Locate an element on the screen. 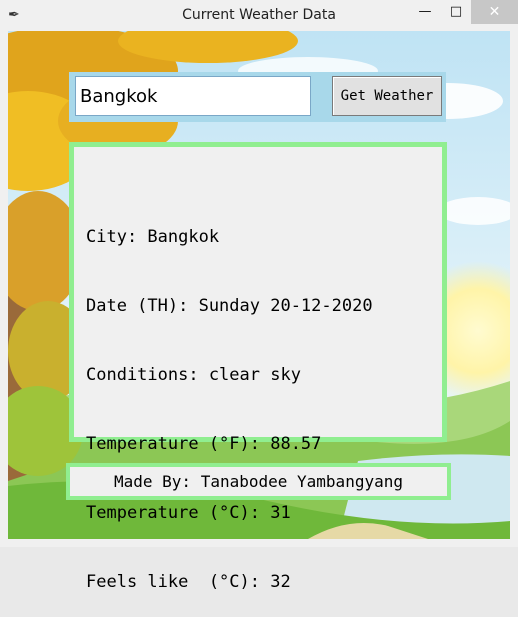  window-frame-left is located at coordinates (4, 289).